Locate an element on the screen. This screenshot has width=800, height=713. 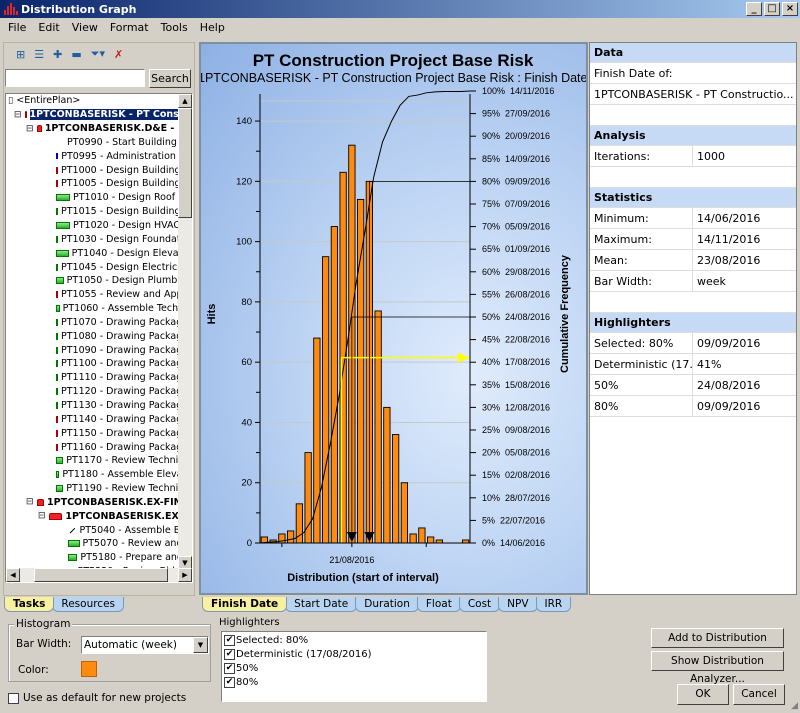
tab-npv: NPV is located at coordinates (518, 604).